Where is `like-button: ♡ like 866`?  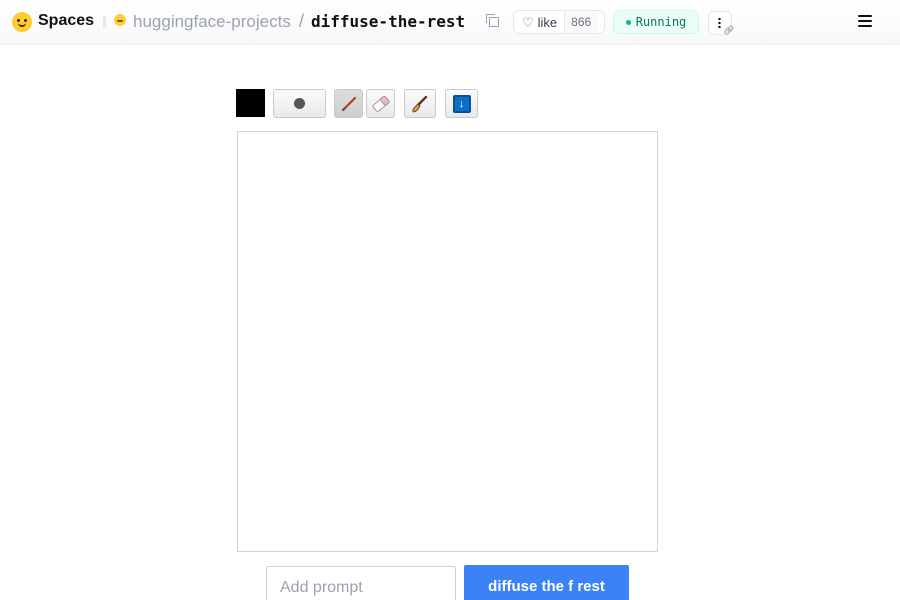
like-button: ♡ like 866 is located at coordinates (559, 22).